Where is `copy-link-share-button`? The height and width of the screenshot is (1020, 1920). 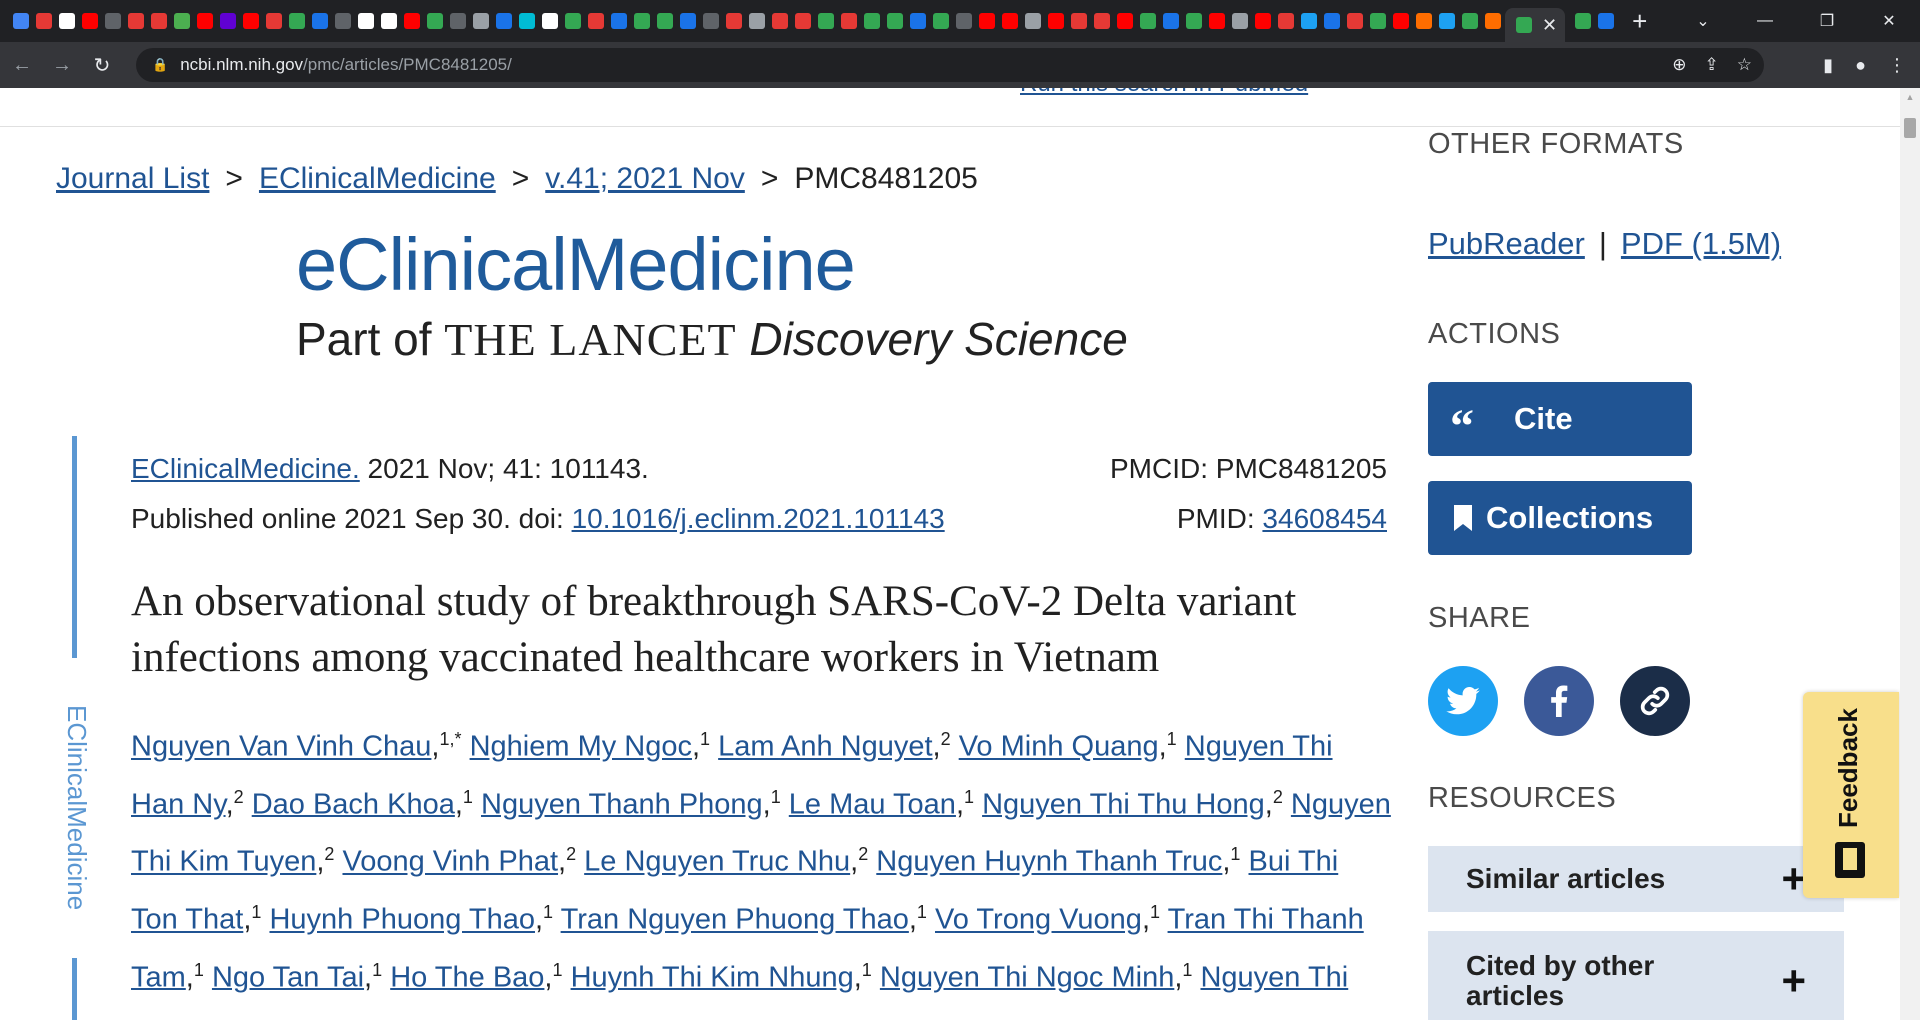 copy-link-share-button is located at coordinates (1655, 701).